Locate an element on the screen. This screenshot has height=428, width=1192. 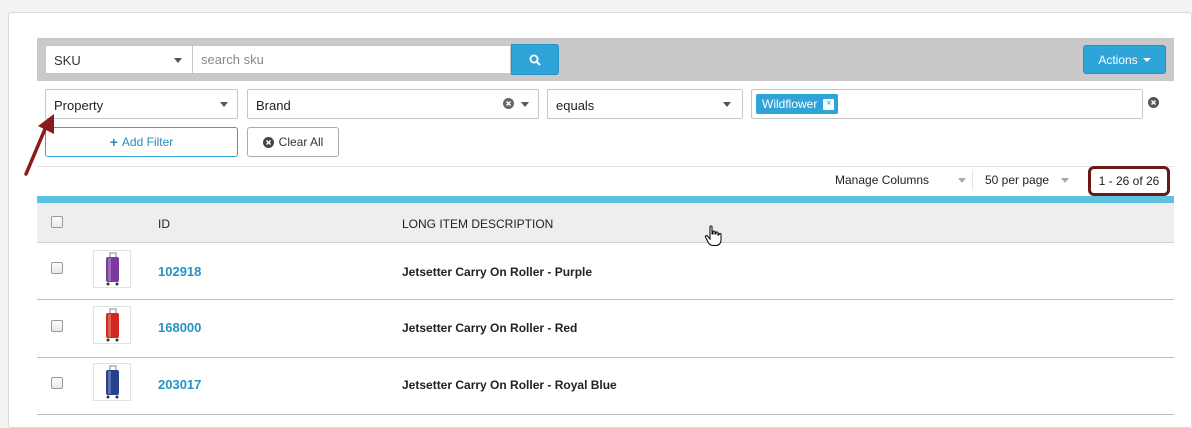
filter-operator-select: equals is located at coordinates (645, 104).